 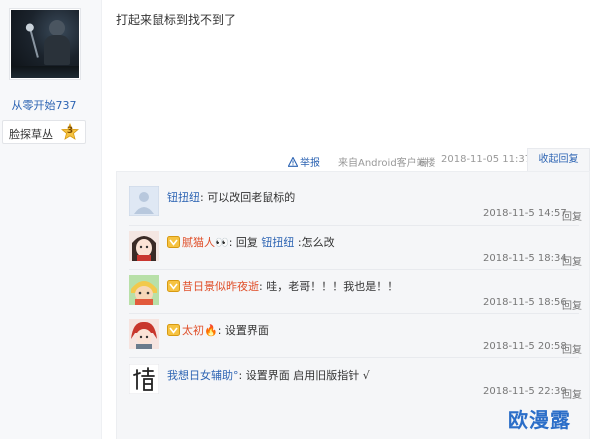 I want to click on reply-item: 腻猫人👀: 回复 钮扭纽 :怎么改 2018-11-5 18:34 回复, so click(x=354, y=254).